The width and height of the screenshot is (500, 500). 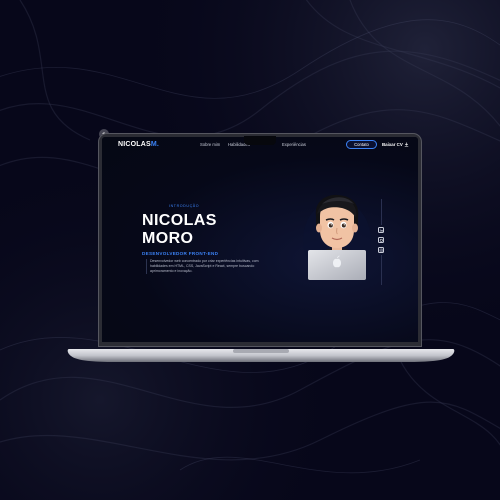 I want to click on brand-logo: NICOLASM., so click(x=138, y=144).